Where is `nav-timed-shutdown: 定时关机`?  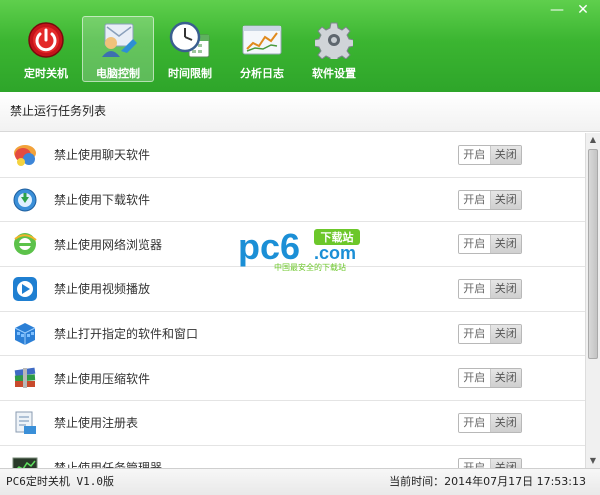
nav-timed-shutdown: 定时关机 is located at coordinates (46, 49).